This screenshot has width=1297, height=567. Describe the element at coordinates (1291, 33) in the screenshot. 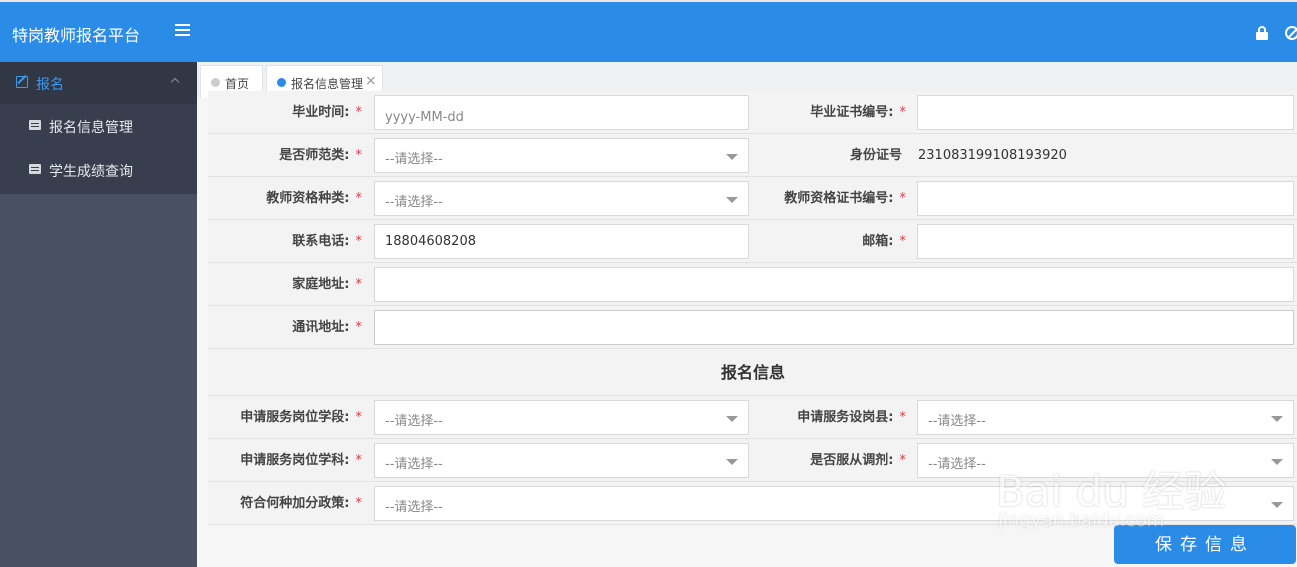

I see `logout-icon` at that location.